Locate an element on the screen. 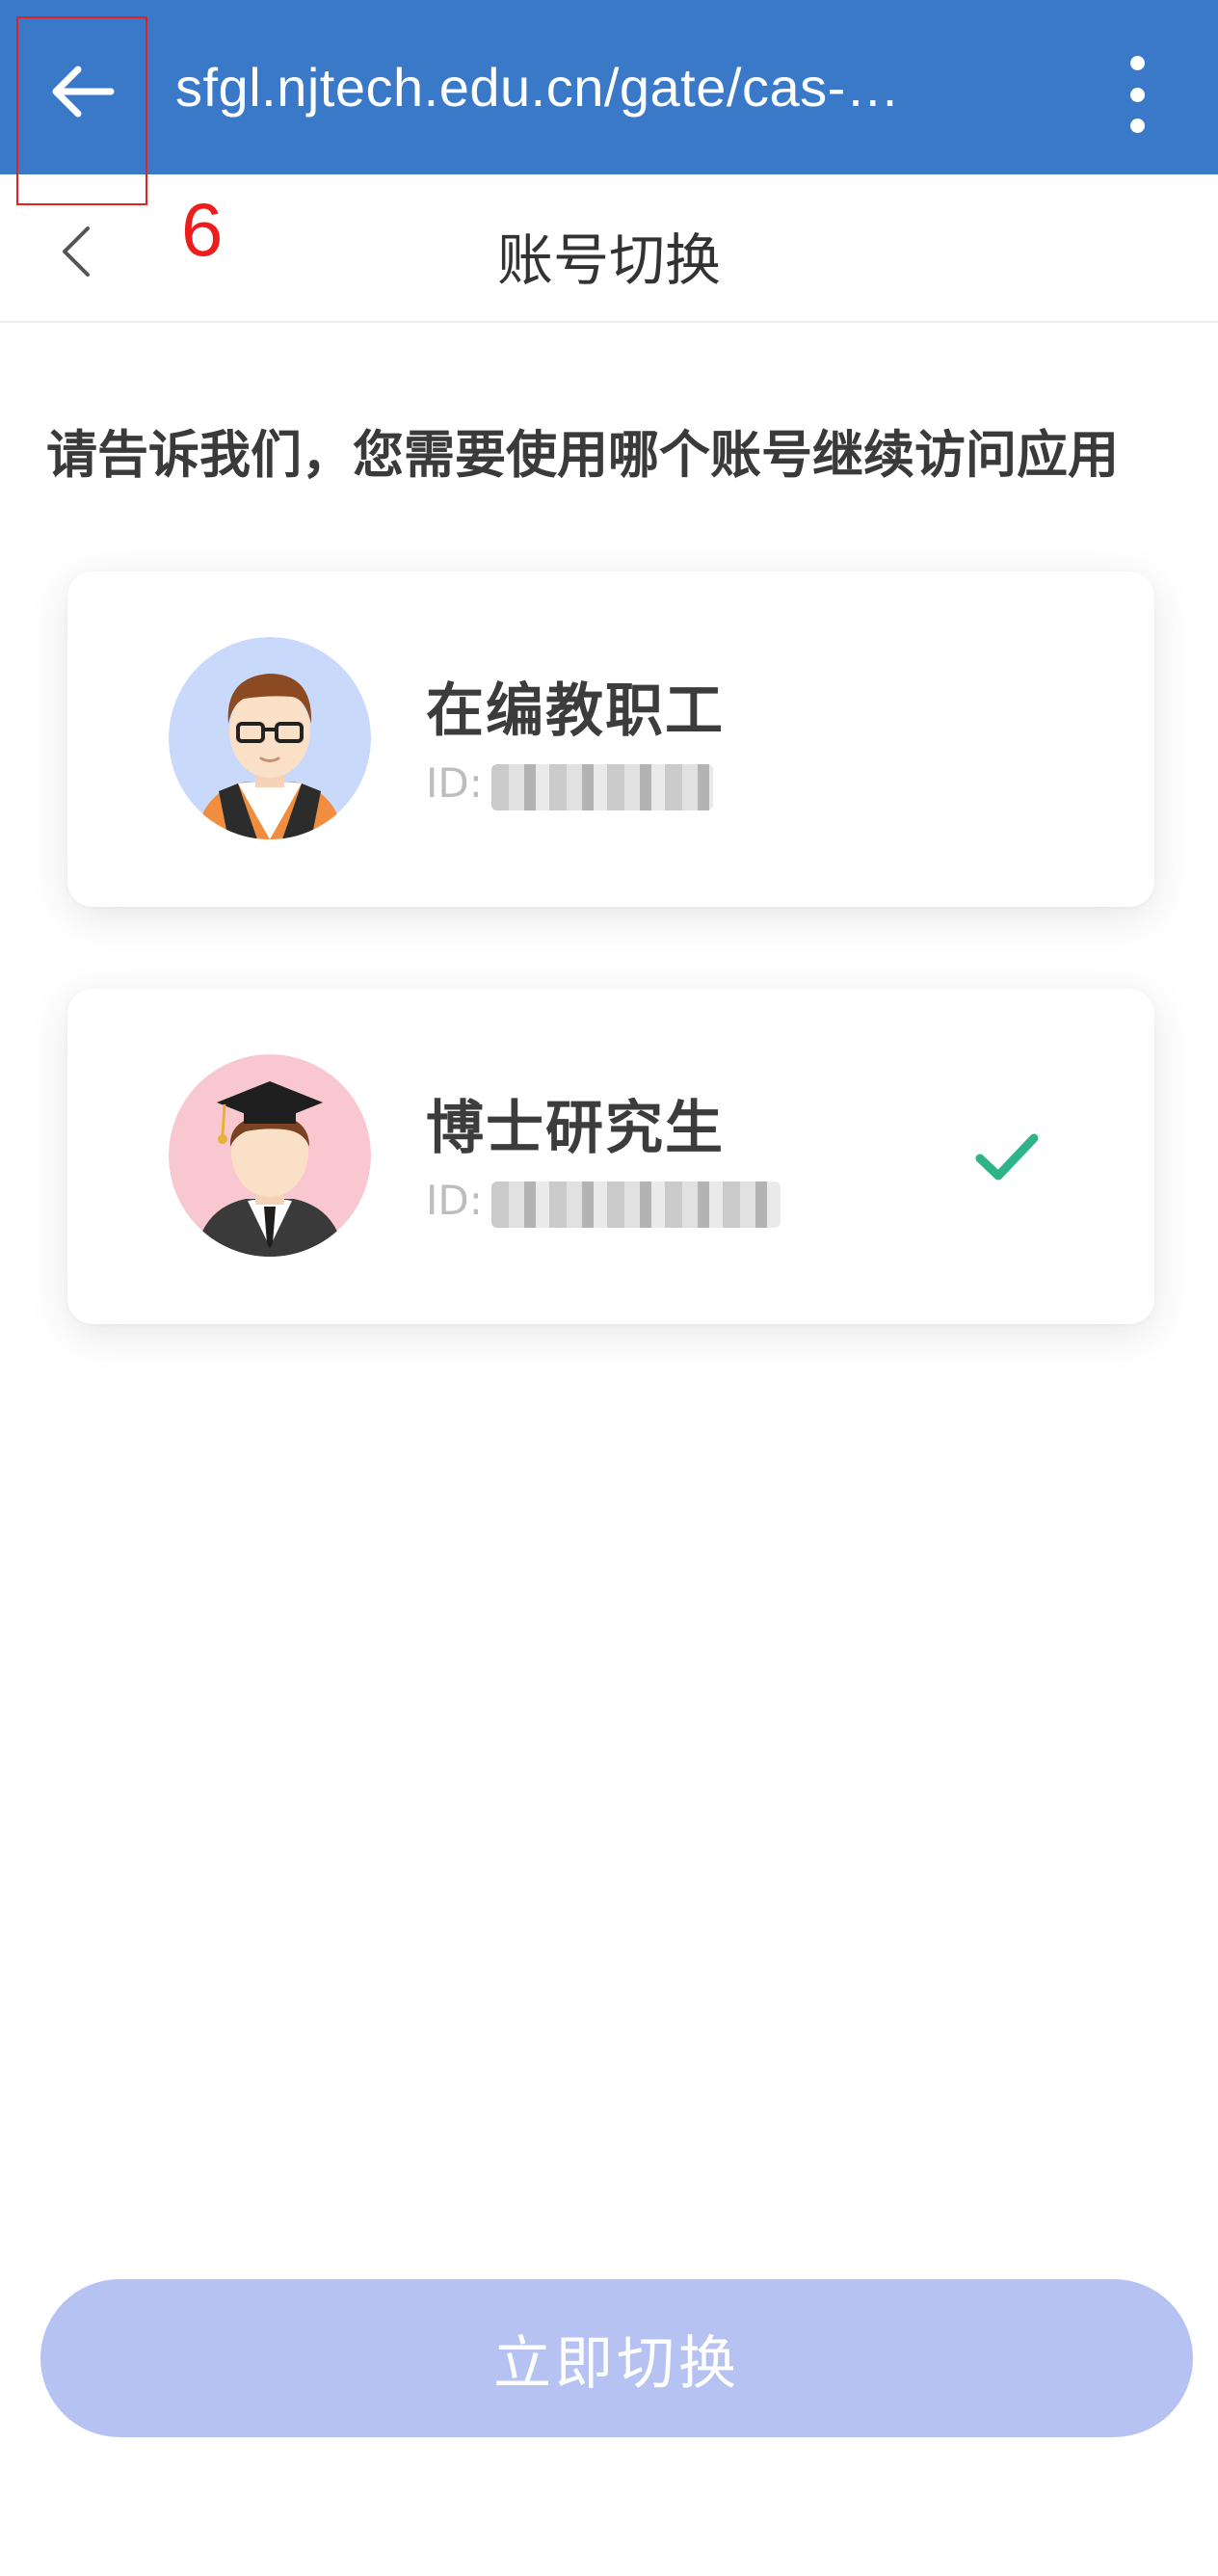  graduate-avatar-icon is located at coordinates (270, 1155).